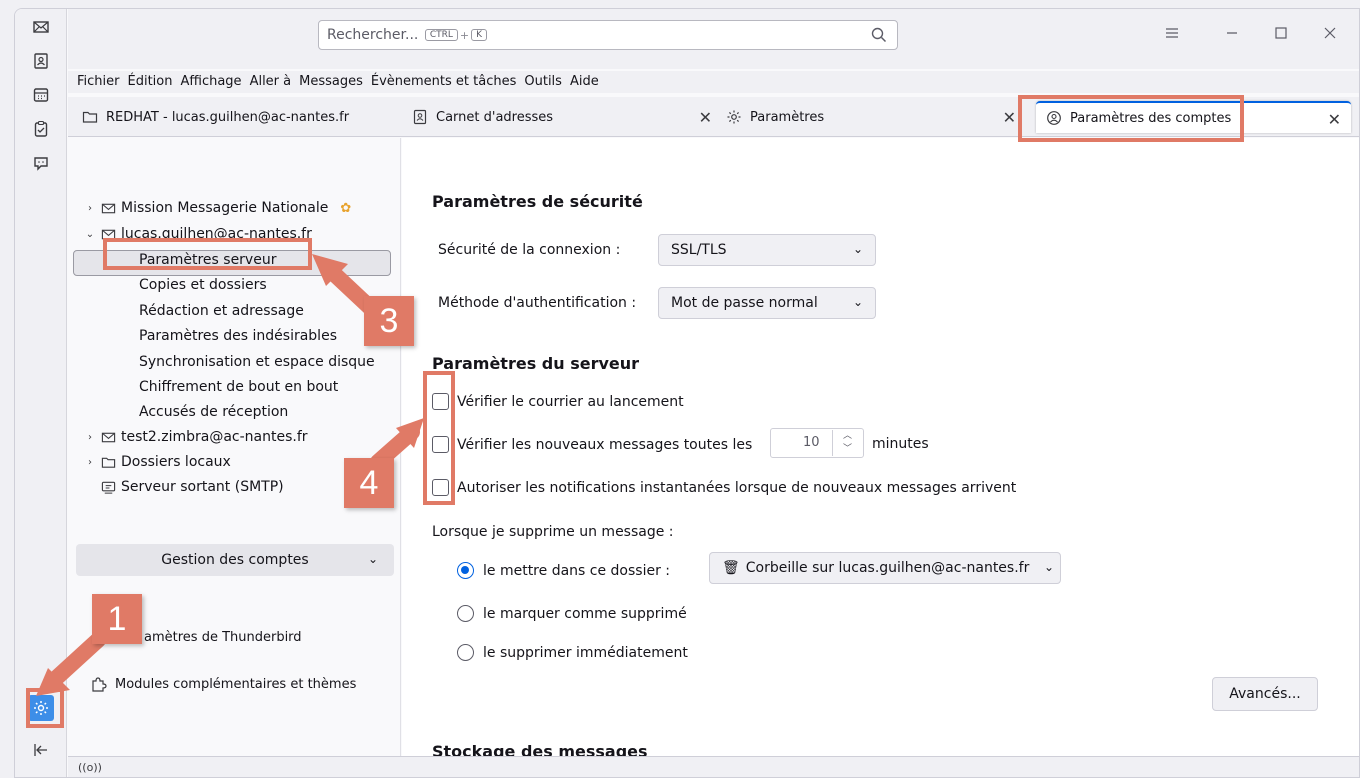  I want to click on connection-security-select: SSL/TLS ⌄, so click(767, 250).